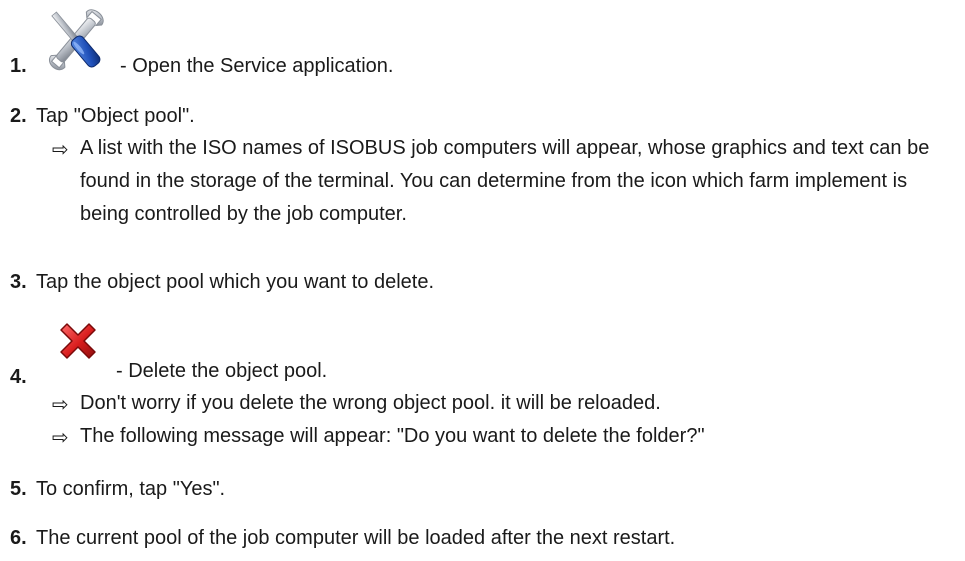 Image resolution: width=965 pixels, height=561 pixels. Describe the element at coordinates (18, 538) in the screenshot. I see `step-number: 6.` at that location.